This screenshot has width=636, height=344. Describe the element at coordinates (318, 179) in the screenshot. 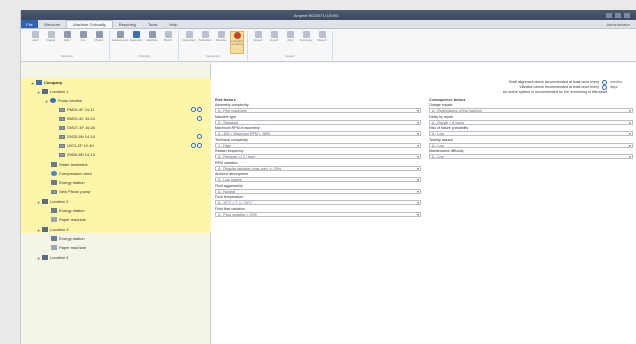

I see `ambient-atmosphere-select: A - Low loaded ▼` at that location.